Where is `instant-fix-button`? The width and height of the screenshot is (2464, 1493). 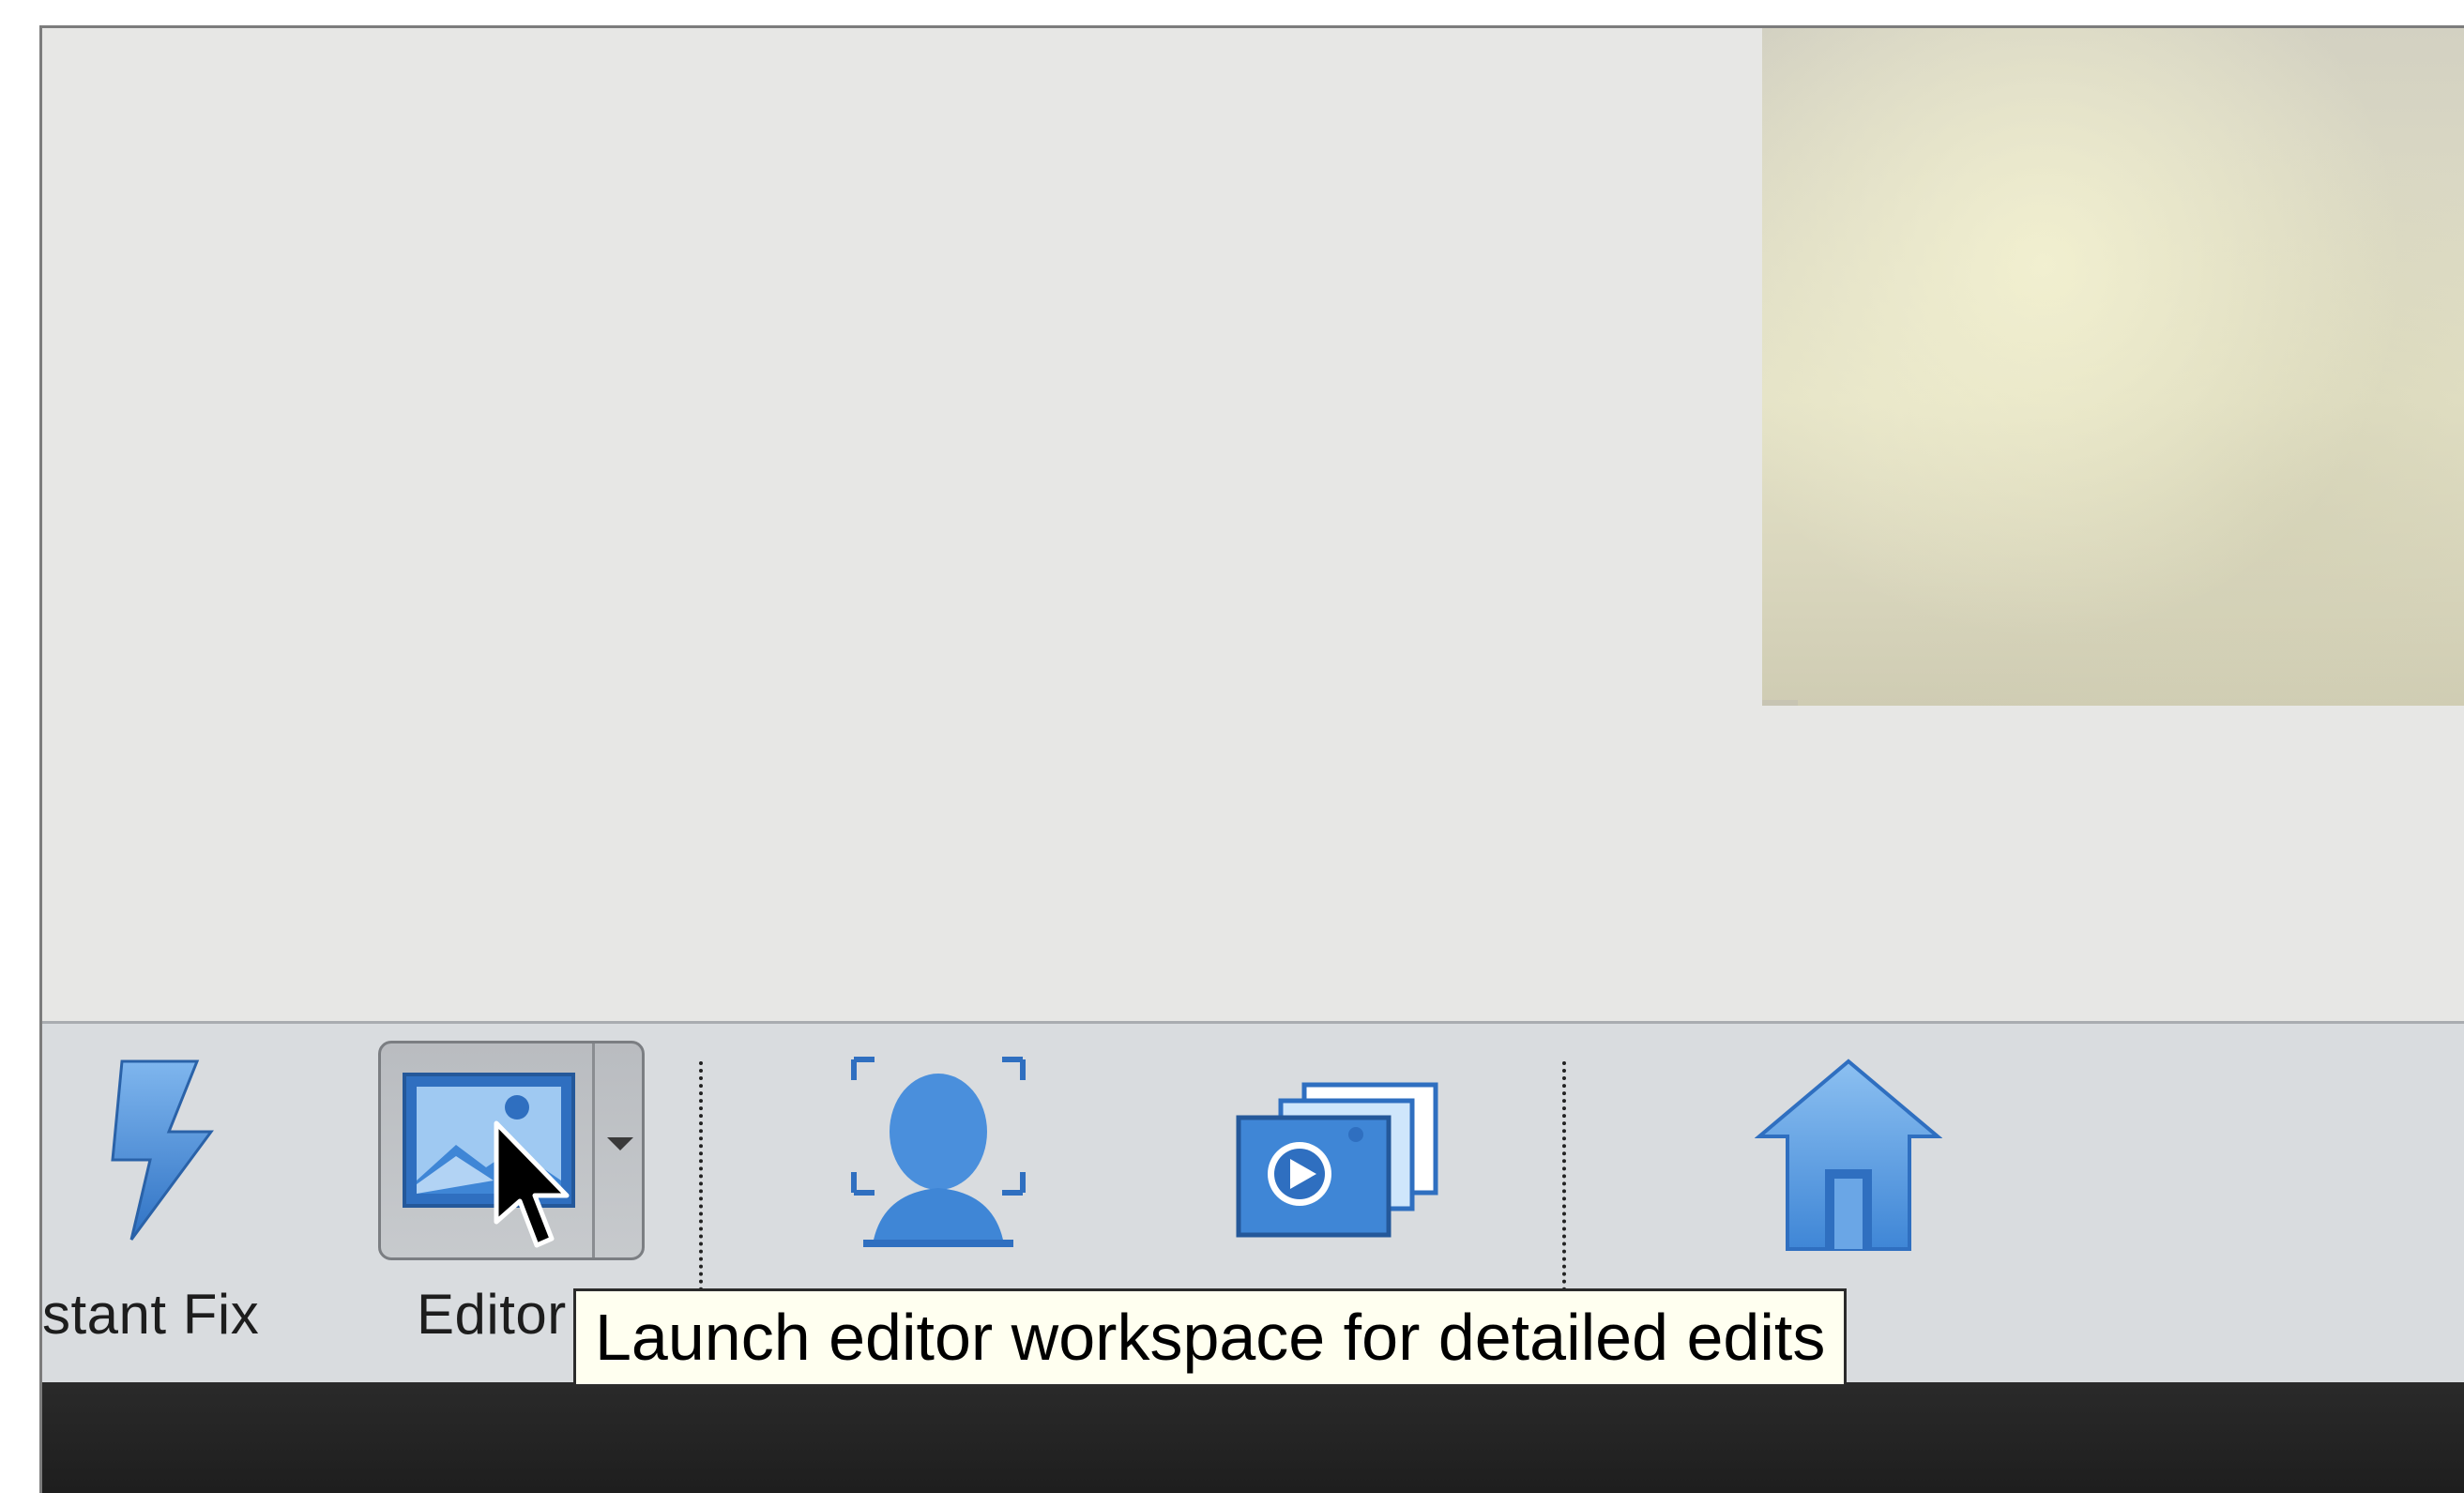
instant-fix-button is located at coordinates (151, 1150).